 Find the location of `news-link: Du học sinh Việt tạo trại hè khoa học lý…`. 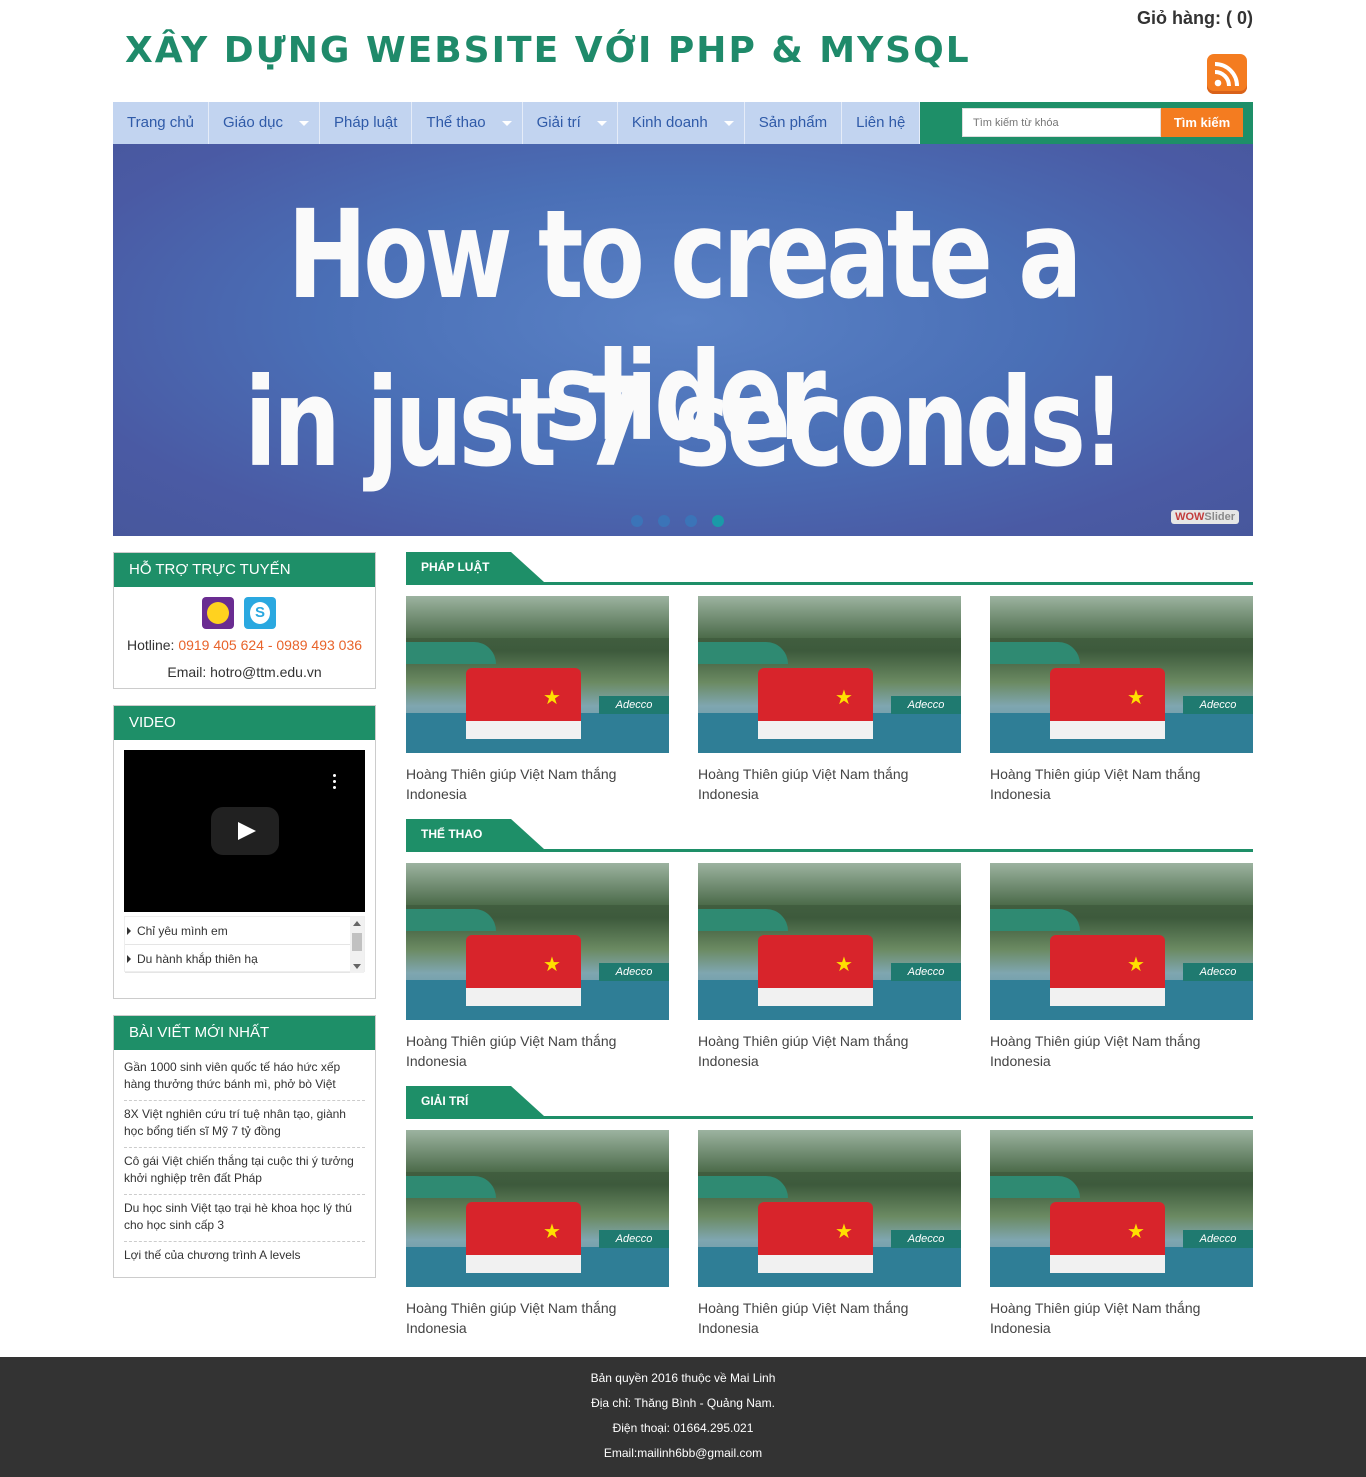

news-link: Du học sinh Việt tạo trại hè khoa học lý… is located at coordinates (244, 1218).